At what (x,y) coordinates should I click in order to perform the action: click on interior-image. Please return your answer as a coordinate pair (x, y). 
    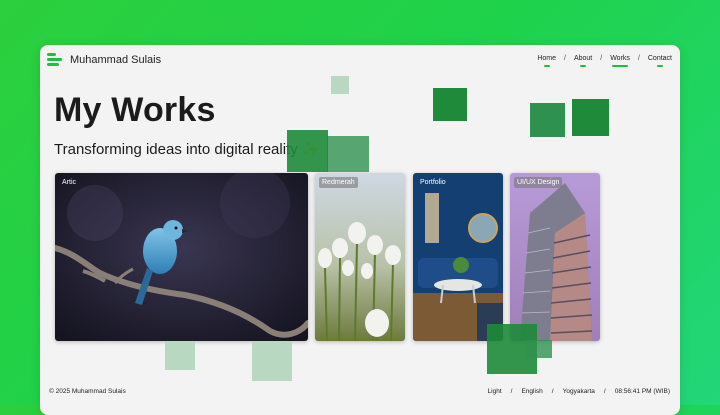
    Looking at the image, I should click on (458, 257).